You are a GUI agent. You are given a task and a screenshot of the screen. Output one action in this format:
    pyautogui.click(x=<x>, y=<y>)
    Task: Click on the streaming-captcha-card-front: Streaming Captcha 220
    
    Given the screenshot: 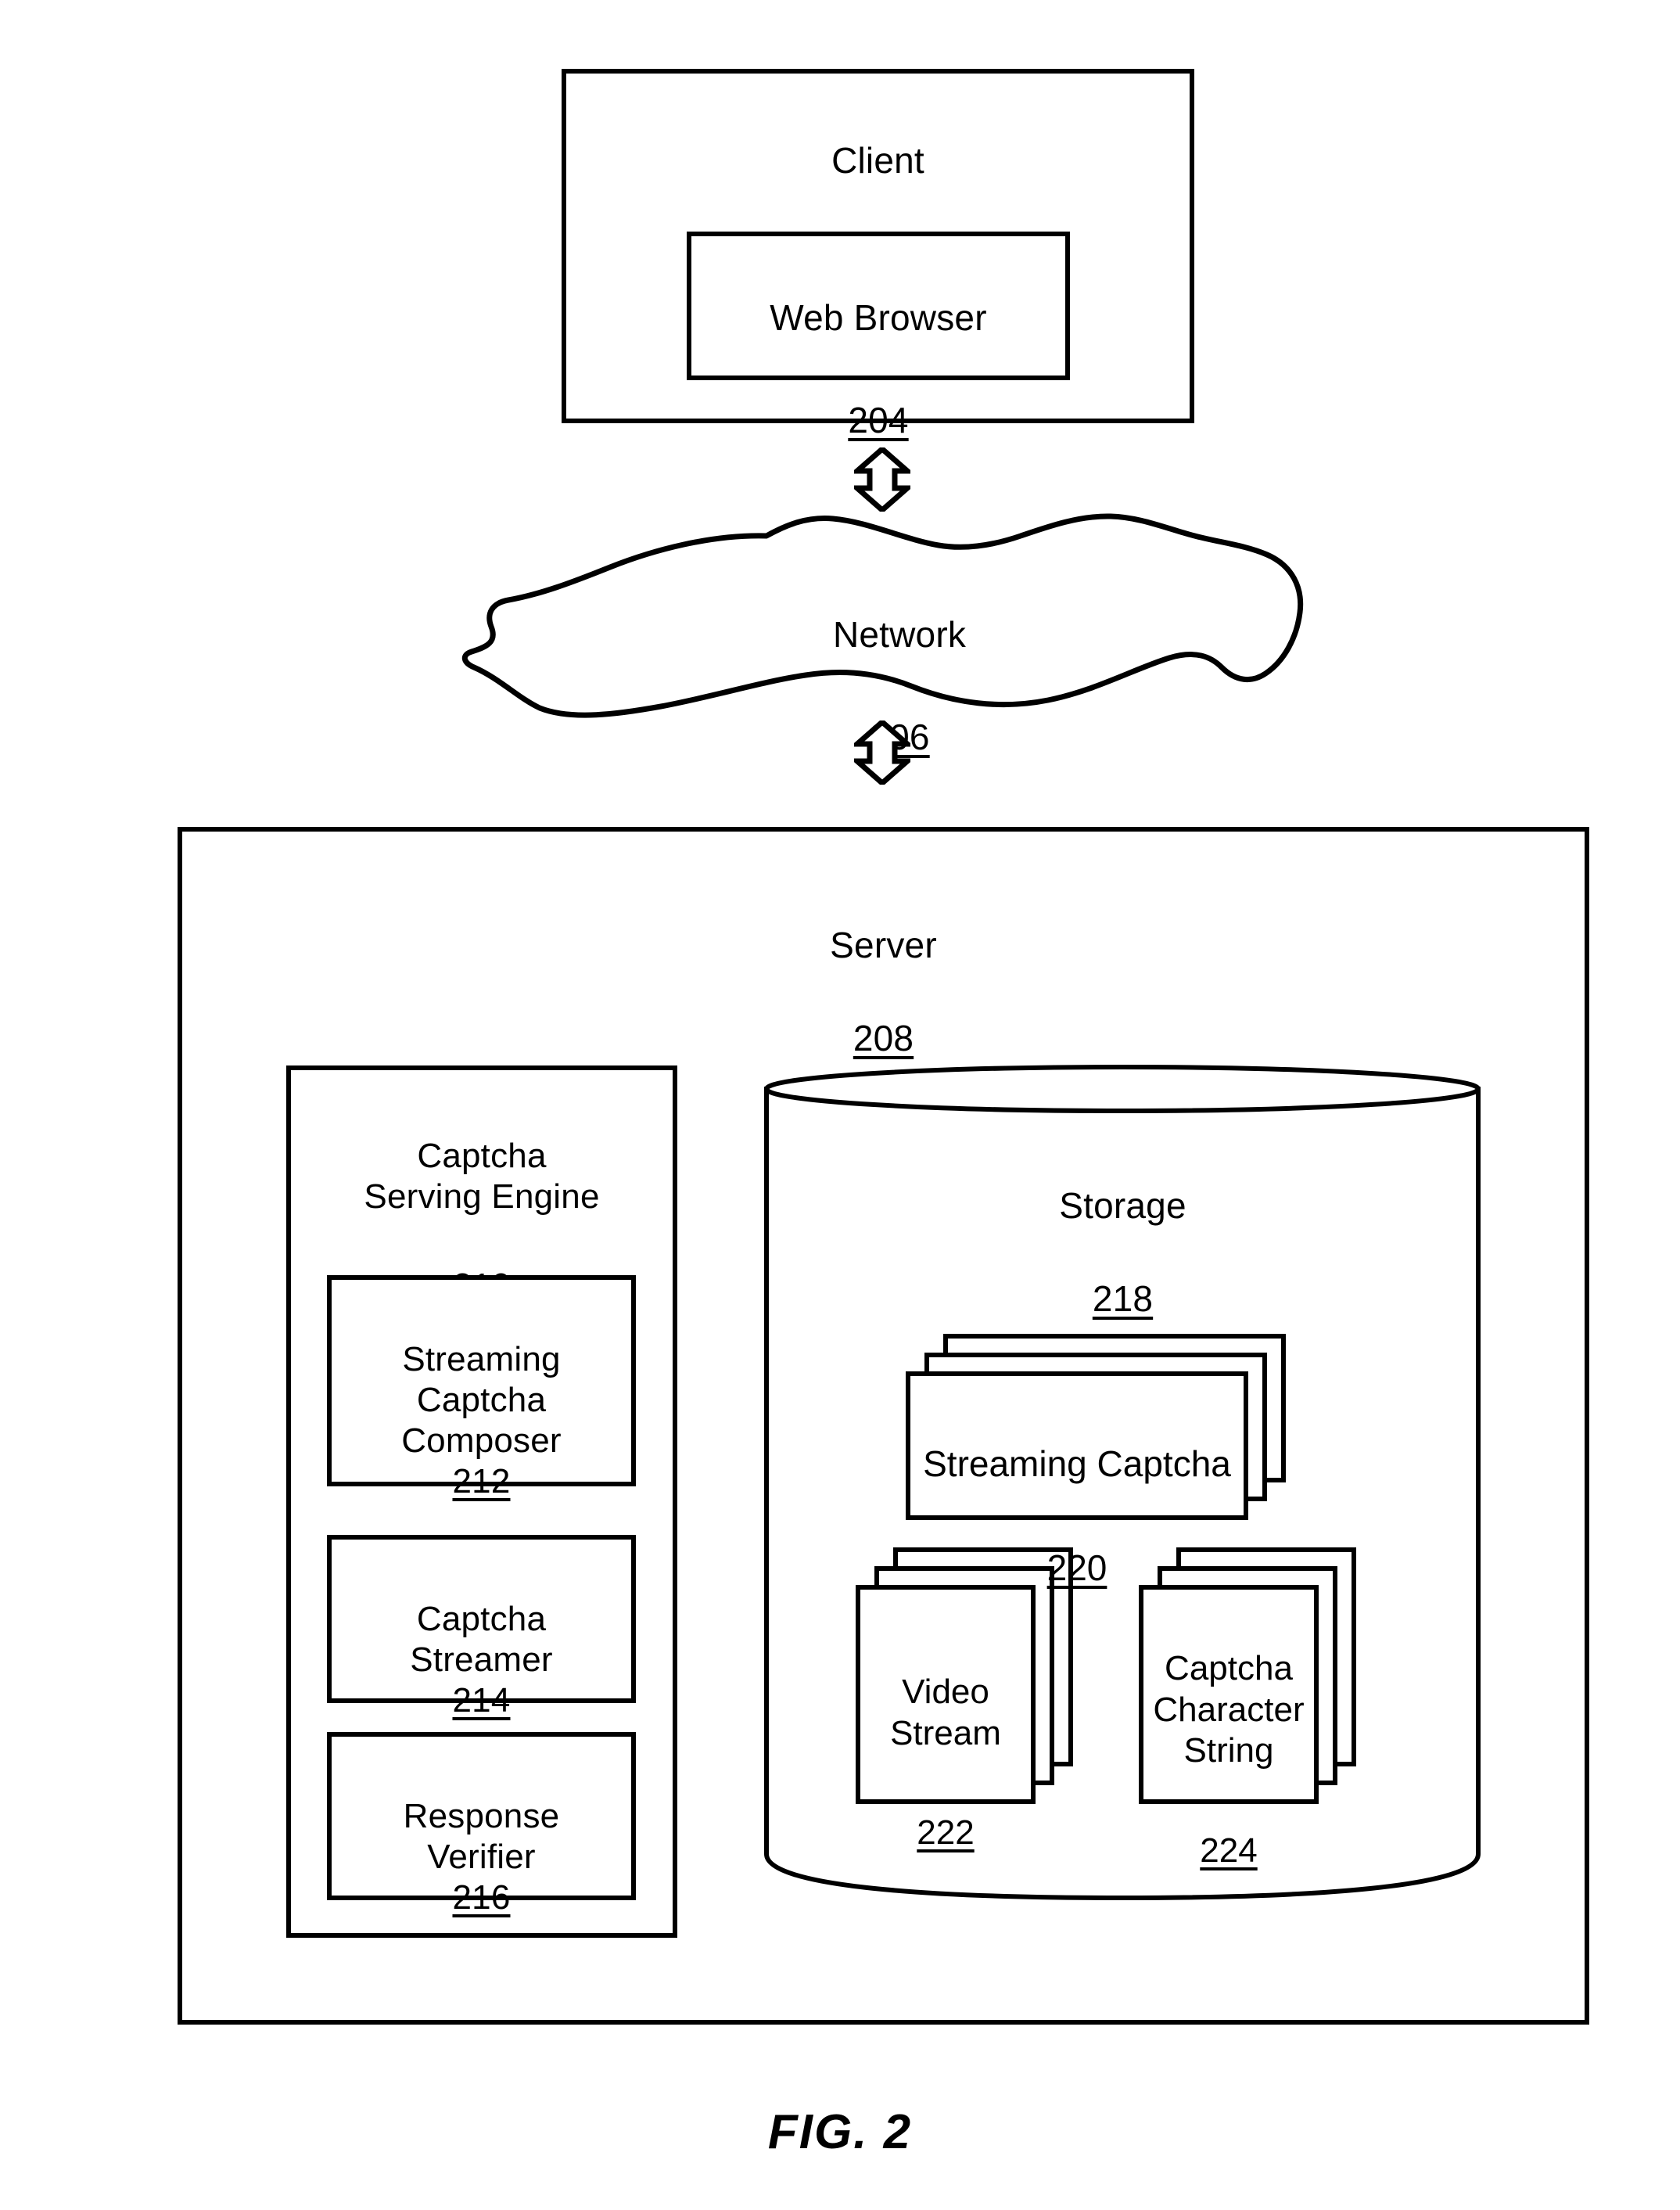 What is the action you would take?
    pyautogui.click(x=1077, y=1479)
    